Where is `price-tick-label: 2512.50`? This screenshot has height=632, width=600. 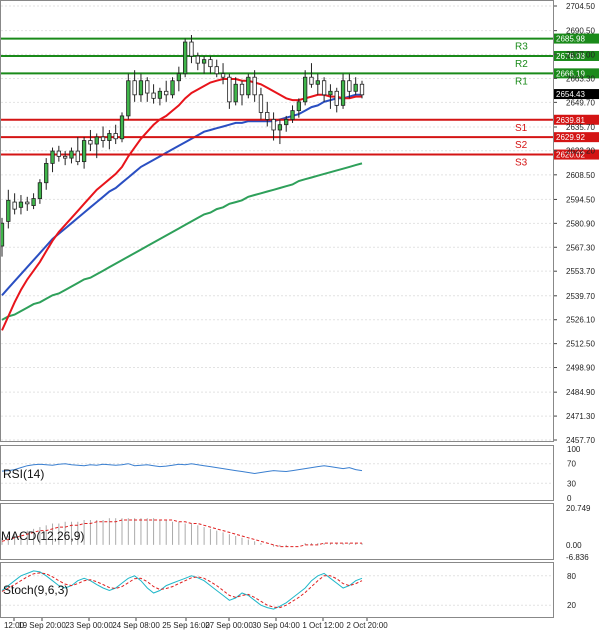
price-tick-label: 2512.50 is located at coordinates (580, 344).